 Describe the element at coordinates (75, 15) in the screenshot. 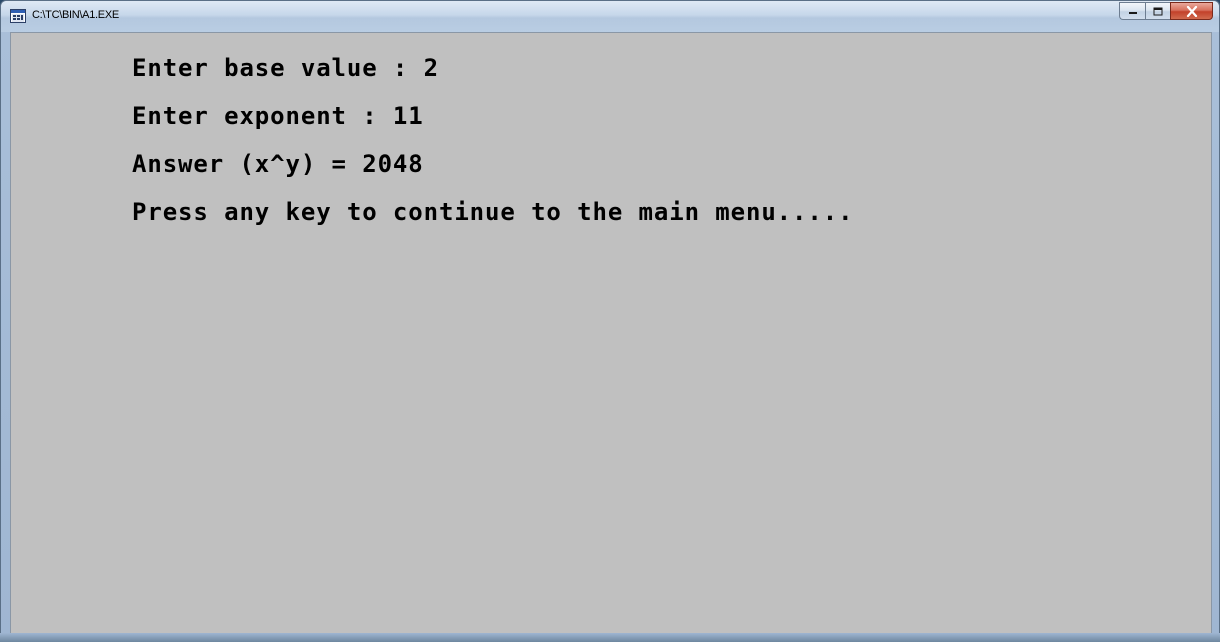

I see `window-title: C:\TC\BIN\A1.EXE` at that location.